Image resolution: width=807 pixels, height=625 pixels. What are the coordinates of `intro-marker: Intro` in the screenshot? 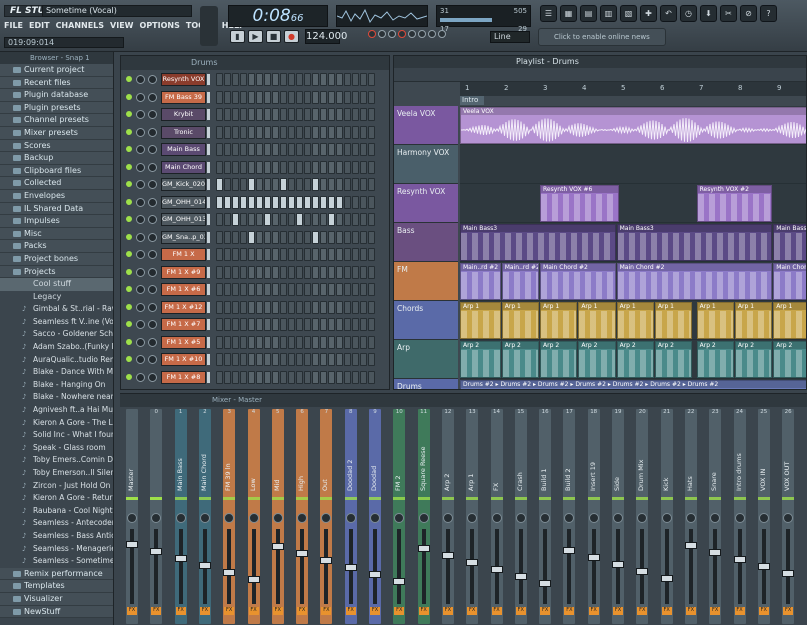 It's located at (472, 100).